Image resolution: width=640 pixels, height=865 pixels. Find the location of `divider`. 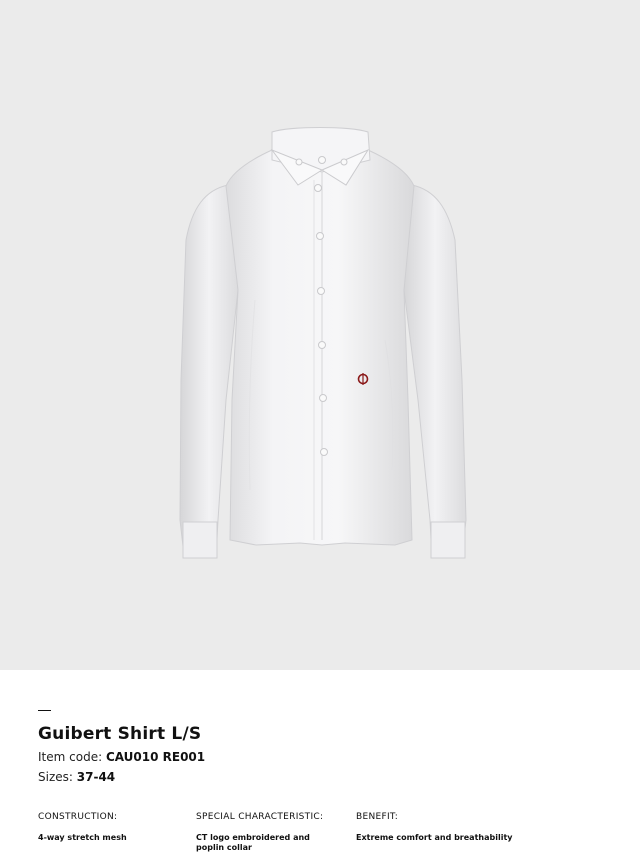

divider is located at coordinates (44, 710).